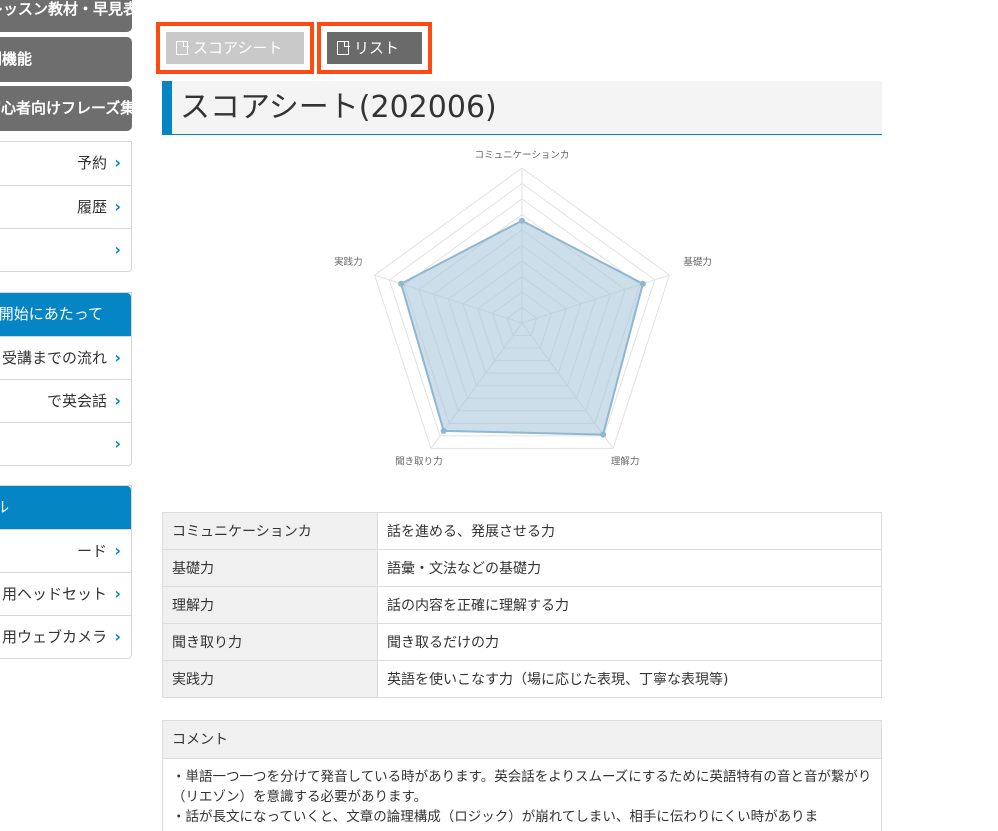 This screenshot has width=998, height=831. What do you see at coordinates (65, 443) in the screenshot?
I see `sidebar-item-other-2: ›` at bounding box center [65, 443].